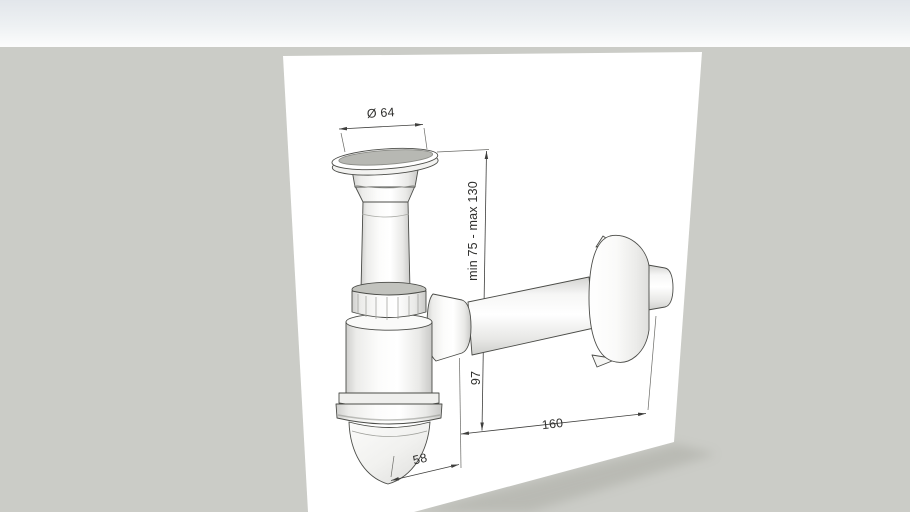 The height and width of the screenshot is (512, 910). I want to click on tailpipe, so click(385, 230).